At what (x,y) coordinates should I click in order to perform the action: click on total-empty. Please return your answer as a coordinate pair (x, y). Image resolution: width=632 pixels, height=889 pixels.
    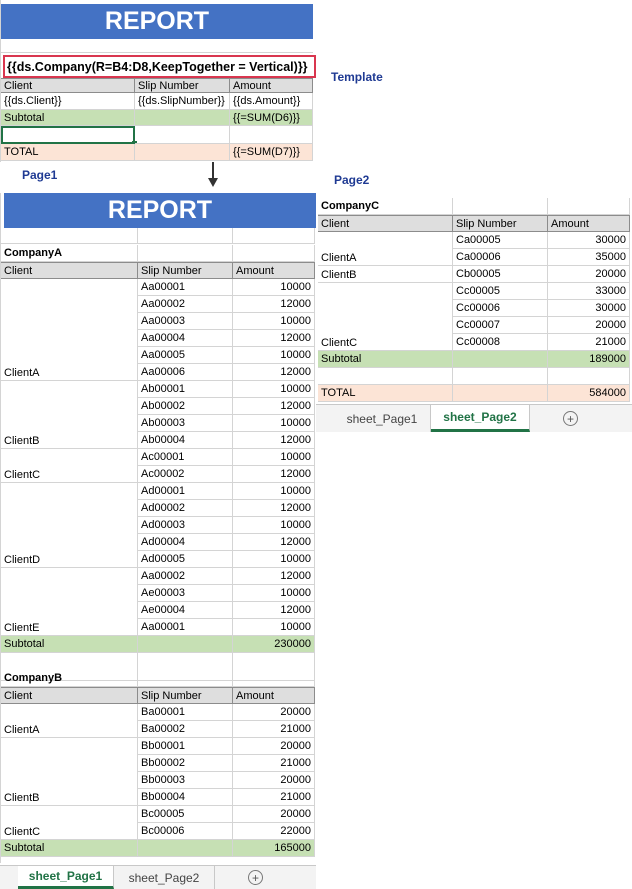
    Looking at the image, I should click on (500, 393).